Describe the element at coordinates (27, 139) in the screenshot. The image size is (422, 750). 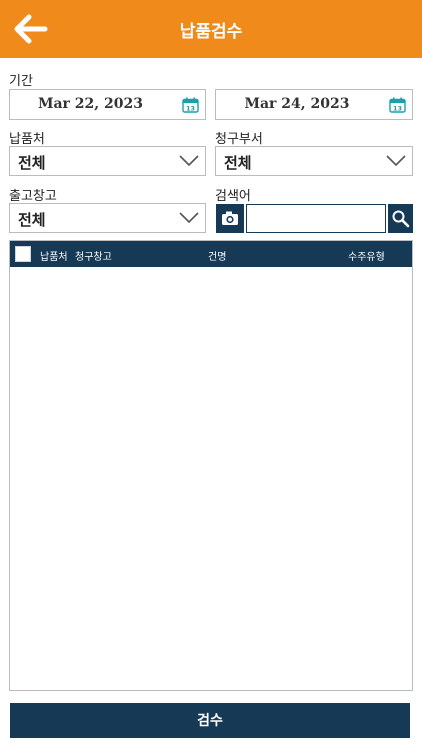
I see `delivery-dest-label: 납품처` at that location.